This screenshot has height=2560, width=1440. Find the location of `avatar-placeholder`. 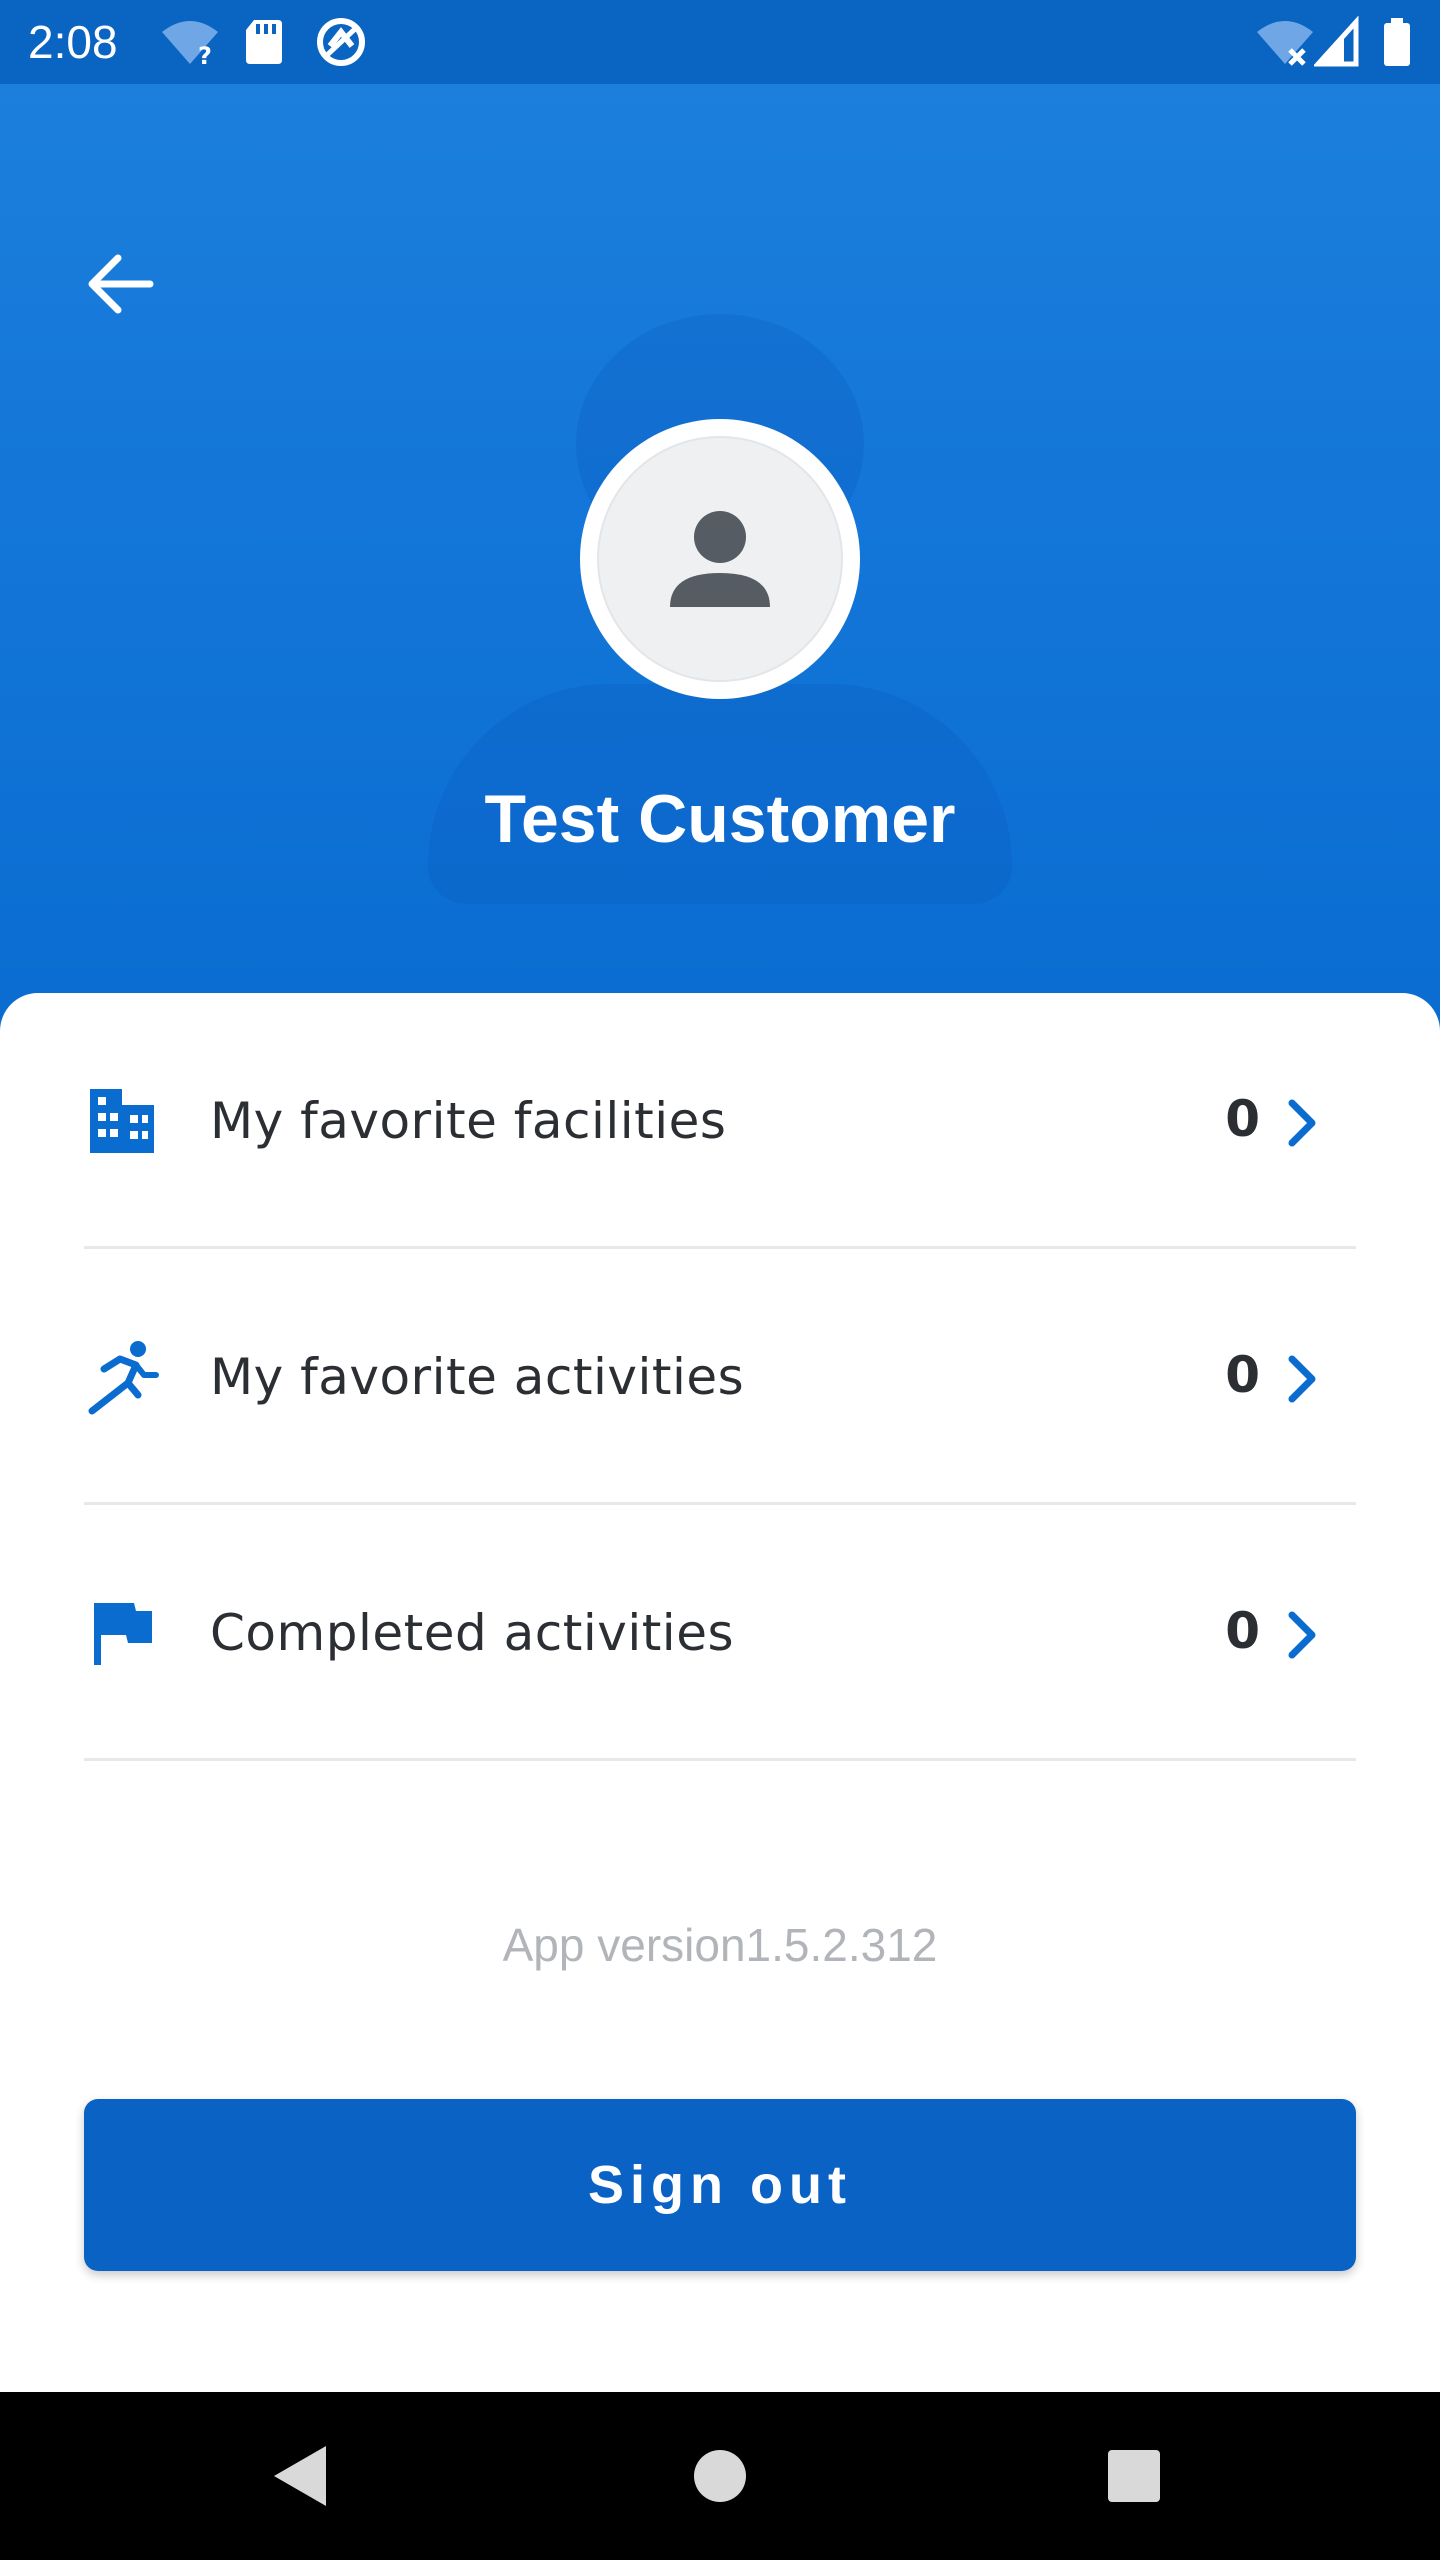

avatar-placeholder is located at coordinates (720, 559).